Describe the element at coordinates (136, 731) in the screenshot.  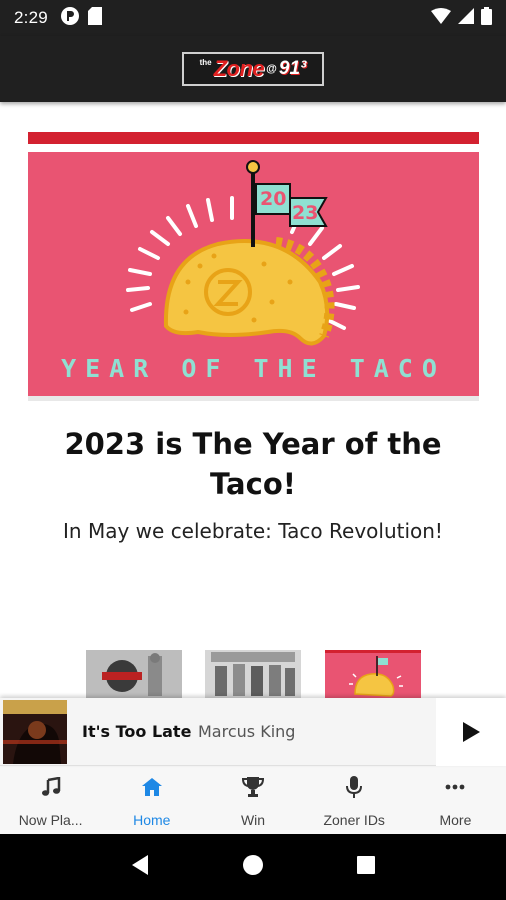
I see `track-title: It's Too Late` at that location.